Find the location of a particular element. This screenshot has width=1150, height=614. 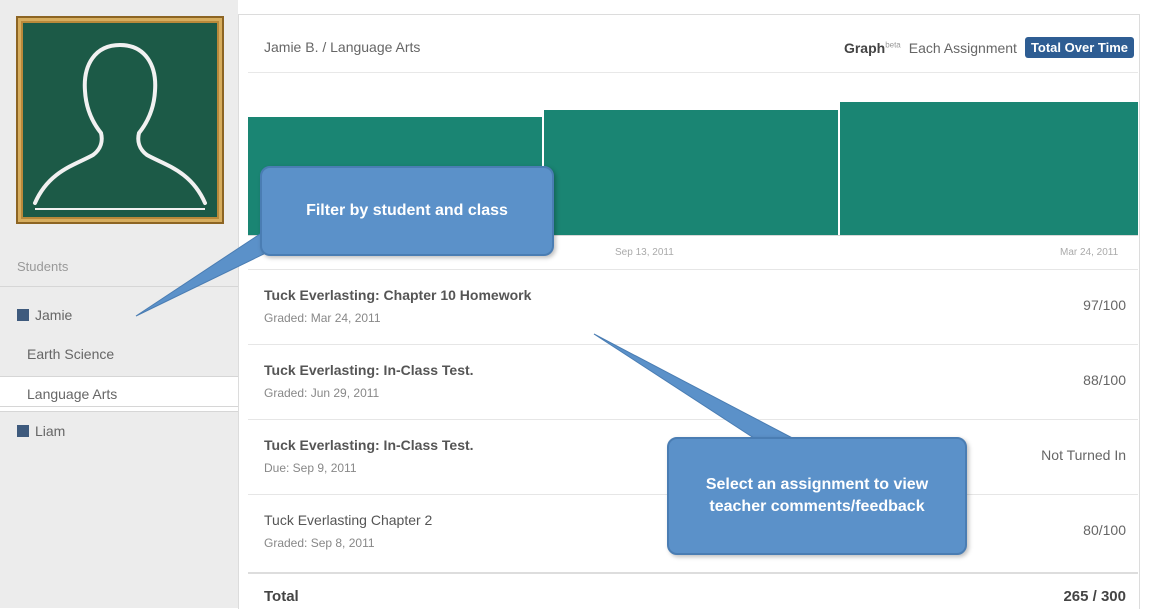

assignment-score: Not Turned In is located at coordinates (1083, 455).